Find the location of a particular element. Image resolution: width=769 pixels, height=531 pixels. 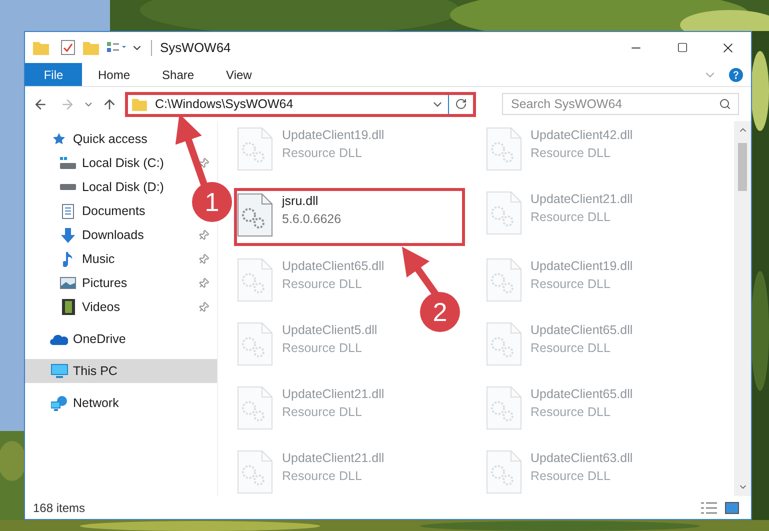

nav-item: Documents is located at coordinates (89, 211).